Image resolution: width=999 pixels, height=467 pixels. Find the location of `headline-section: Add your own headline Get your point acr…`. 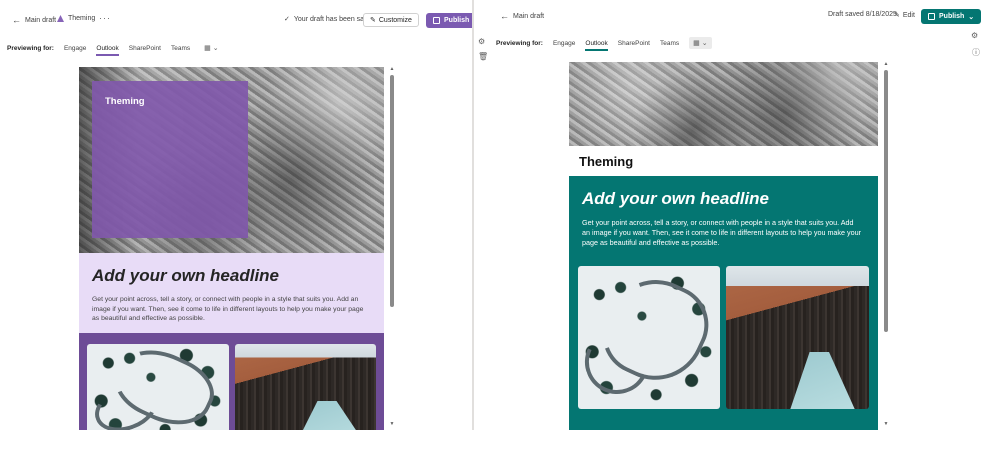

headline-section: Add your own headline Get your point acr… is located at coordinates (231, 293).